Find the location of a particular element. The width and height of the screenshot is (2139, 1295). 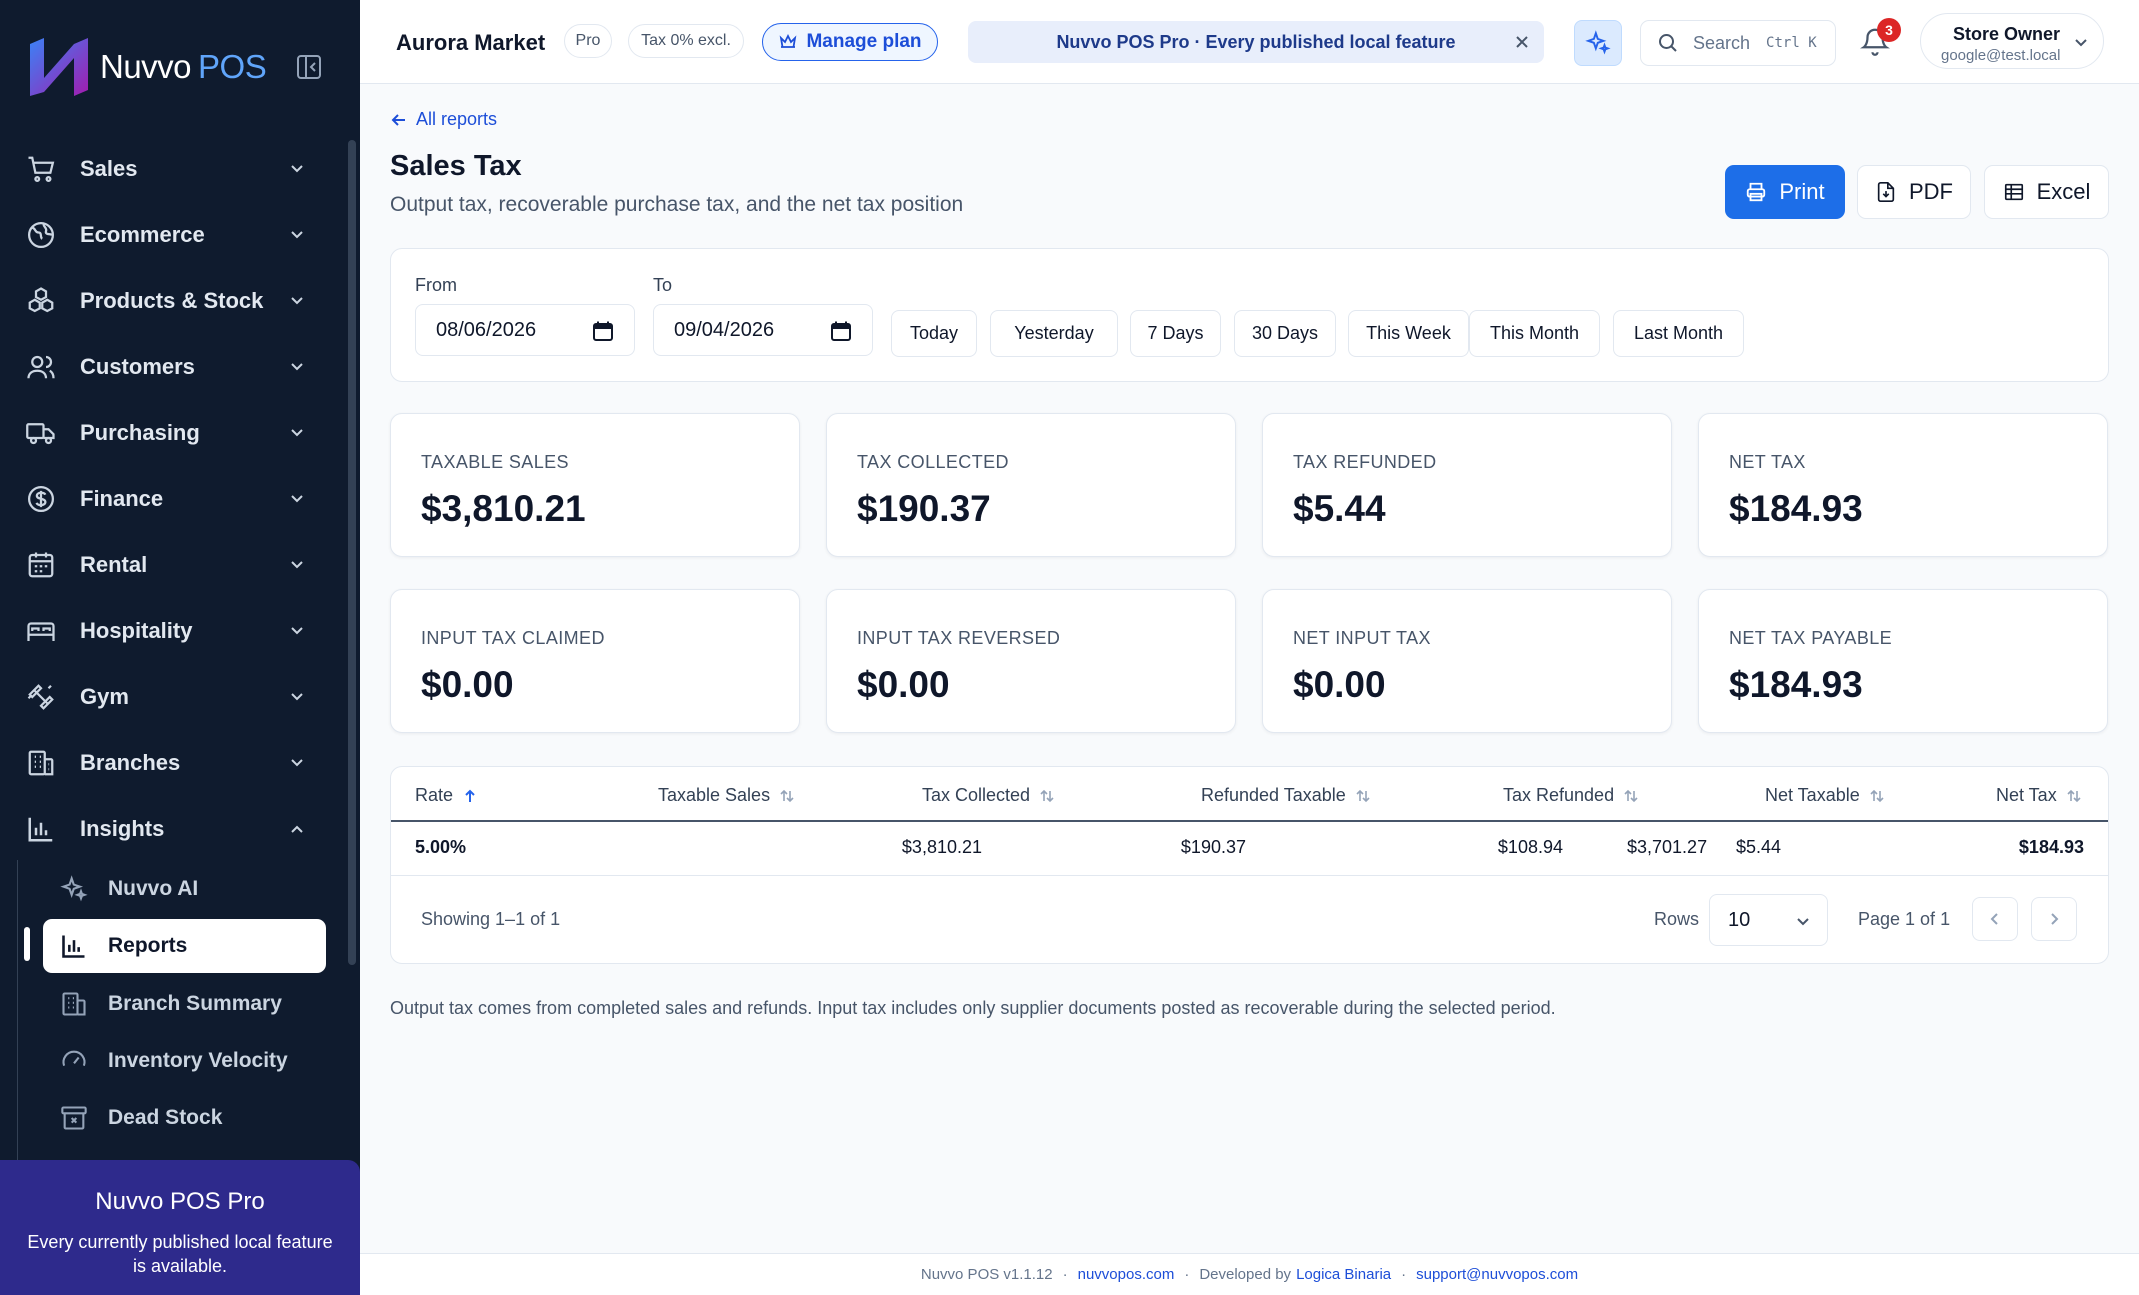

user-email: google@test.local is located at coordinates (2001, 55).